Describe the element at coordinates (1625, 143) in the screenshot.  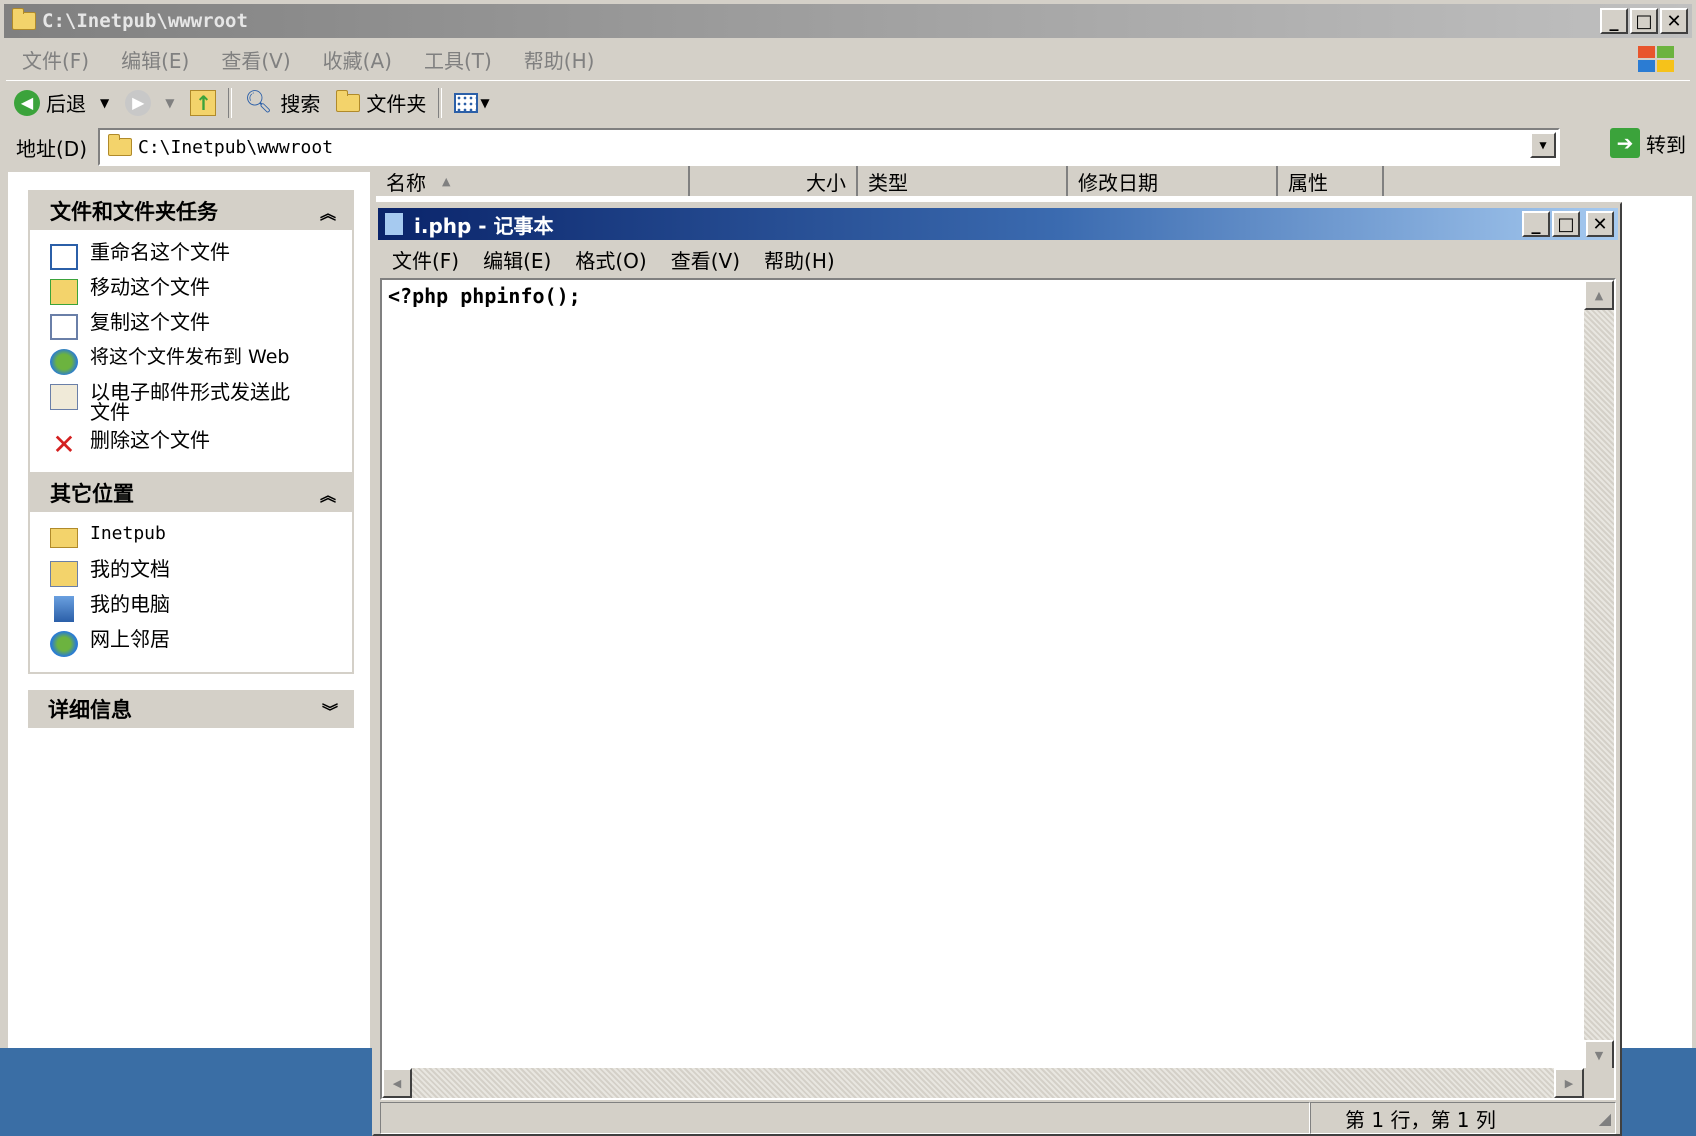
I see `go-arrow-icon: ➔` at that location.